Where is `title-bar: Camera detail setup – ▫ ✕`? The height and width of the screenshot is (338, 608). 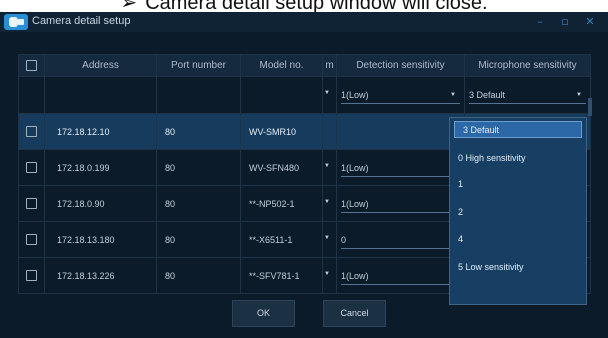
title-bar: Camera detail setup – ▫ ✕ is located at coordinates (304, 22).